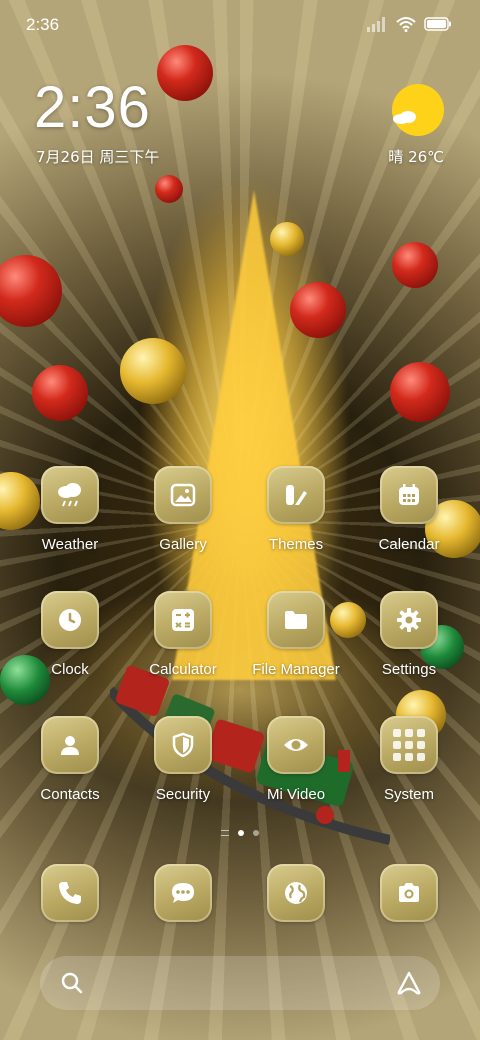 This screenshot has width=480, height=1040. I want to click on app-label: Contacts, so click(70, 794).